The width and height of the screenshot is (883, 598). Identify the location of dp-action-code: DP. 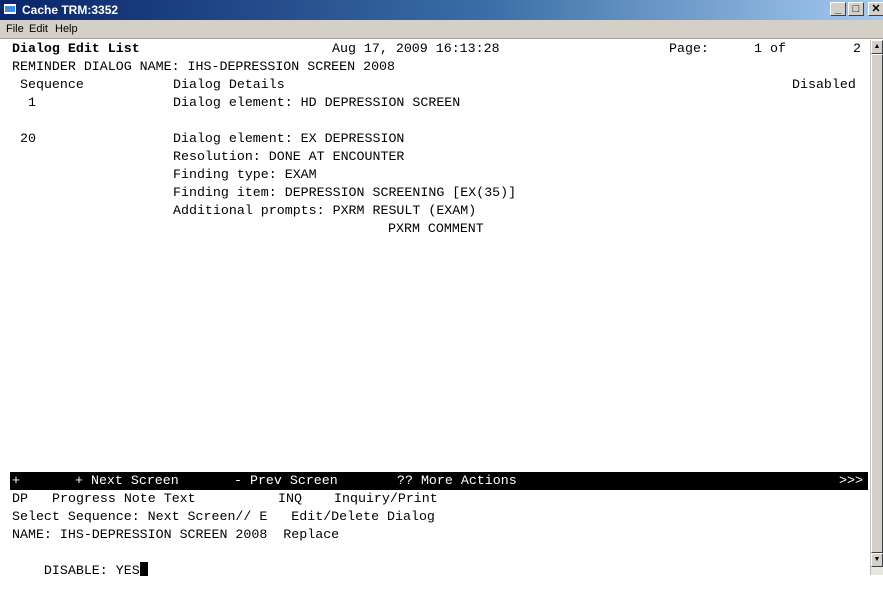
(20, 499).